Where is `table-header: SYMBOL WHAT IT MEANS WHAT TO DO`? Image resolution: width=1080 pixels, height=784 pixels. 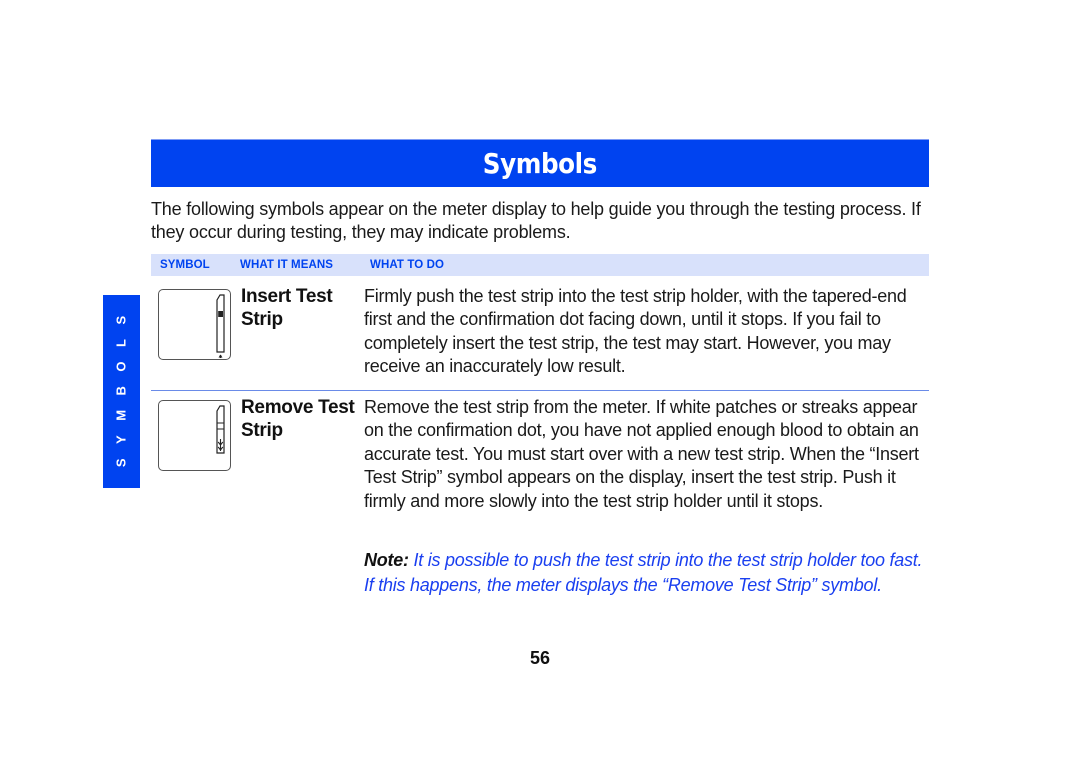 table-header: SYMBOL WHAT IT MEANS WHAT TO DO is located at coordinates (540, 265).